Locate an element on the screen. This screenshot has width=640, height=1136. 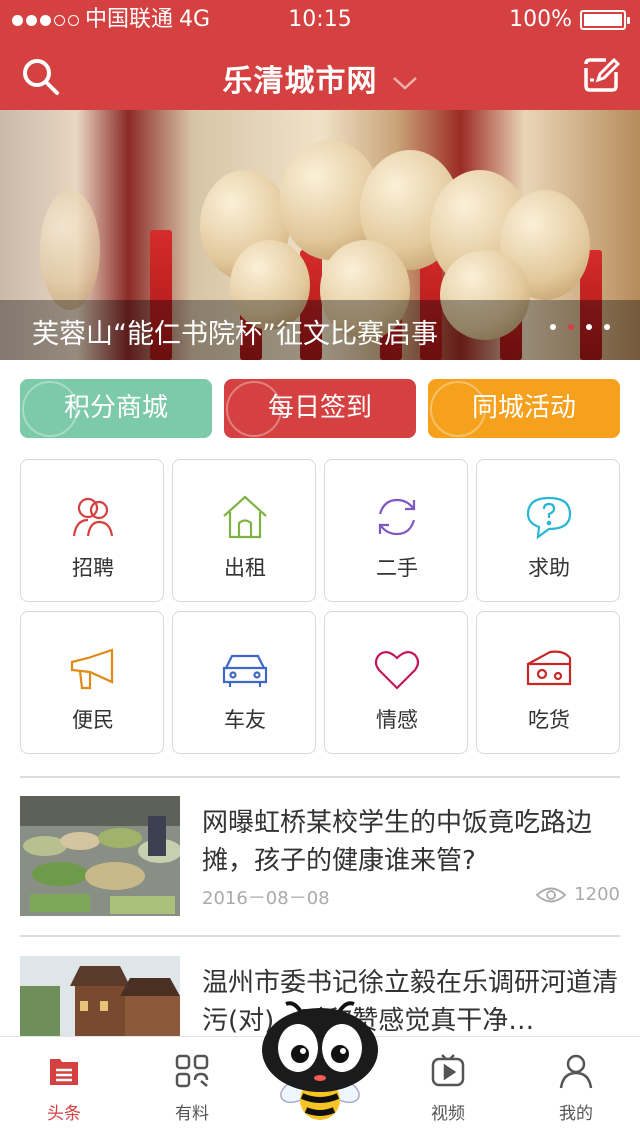
recycle-icon is located at coordinates (397, 517).